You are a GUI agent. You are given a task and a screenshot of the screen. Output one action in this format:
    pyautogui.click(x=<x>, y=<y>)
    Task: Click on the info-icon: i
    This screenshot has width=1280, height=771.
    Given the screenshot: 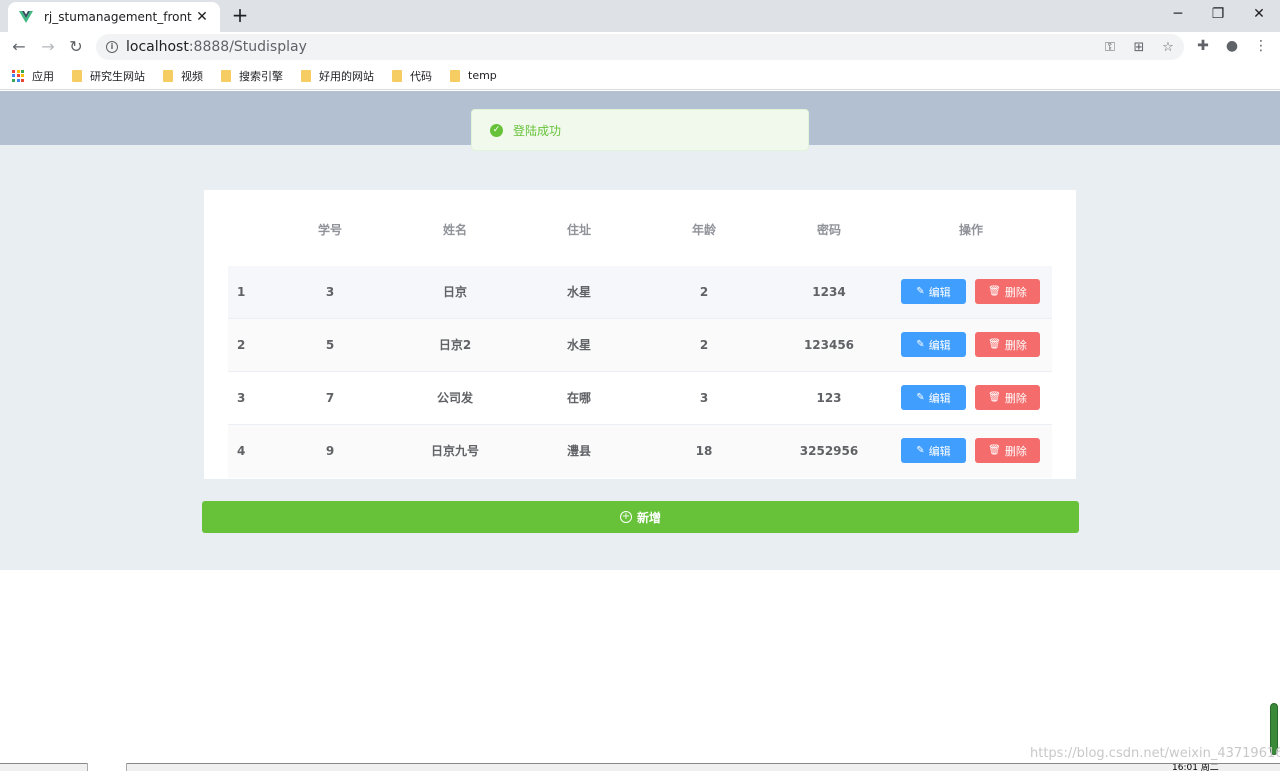 What is the action you would take?
    pyautogui.click(x=112, y=47)
    